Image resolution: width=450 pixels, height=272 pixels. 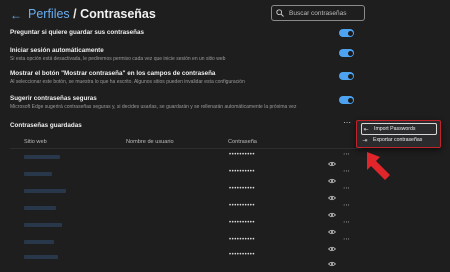 I want to click on search-input, so click(x=323, y=13).